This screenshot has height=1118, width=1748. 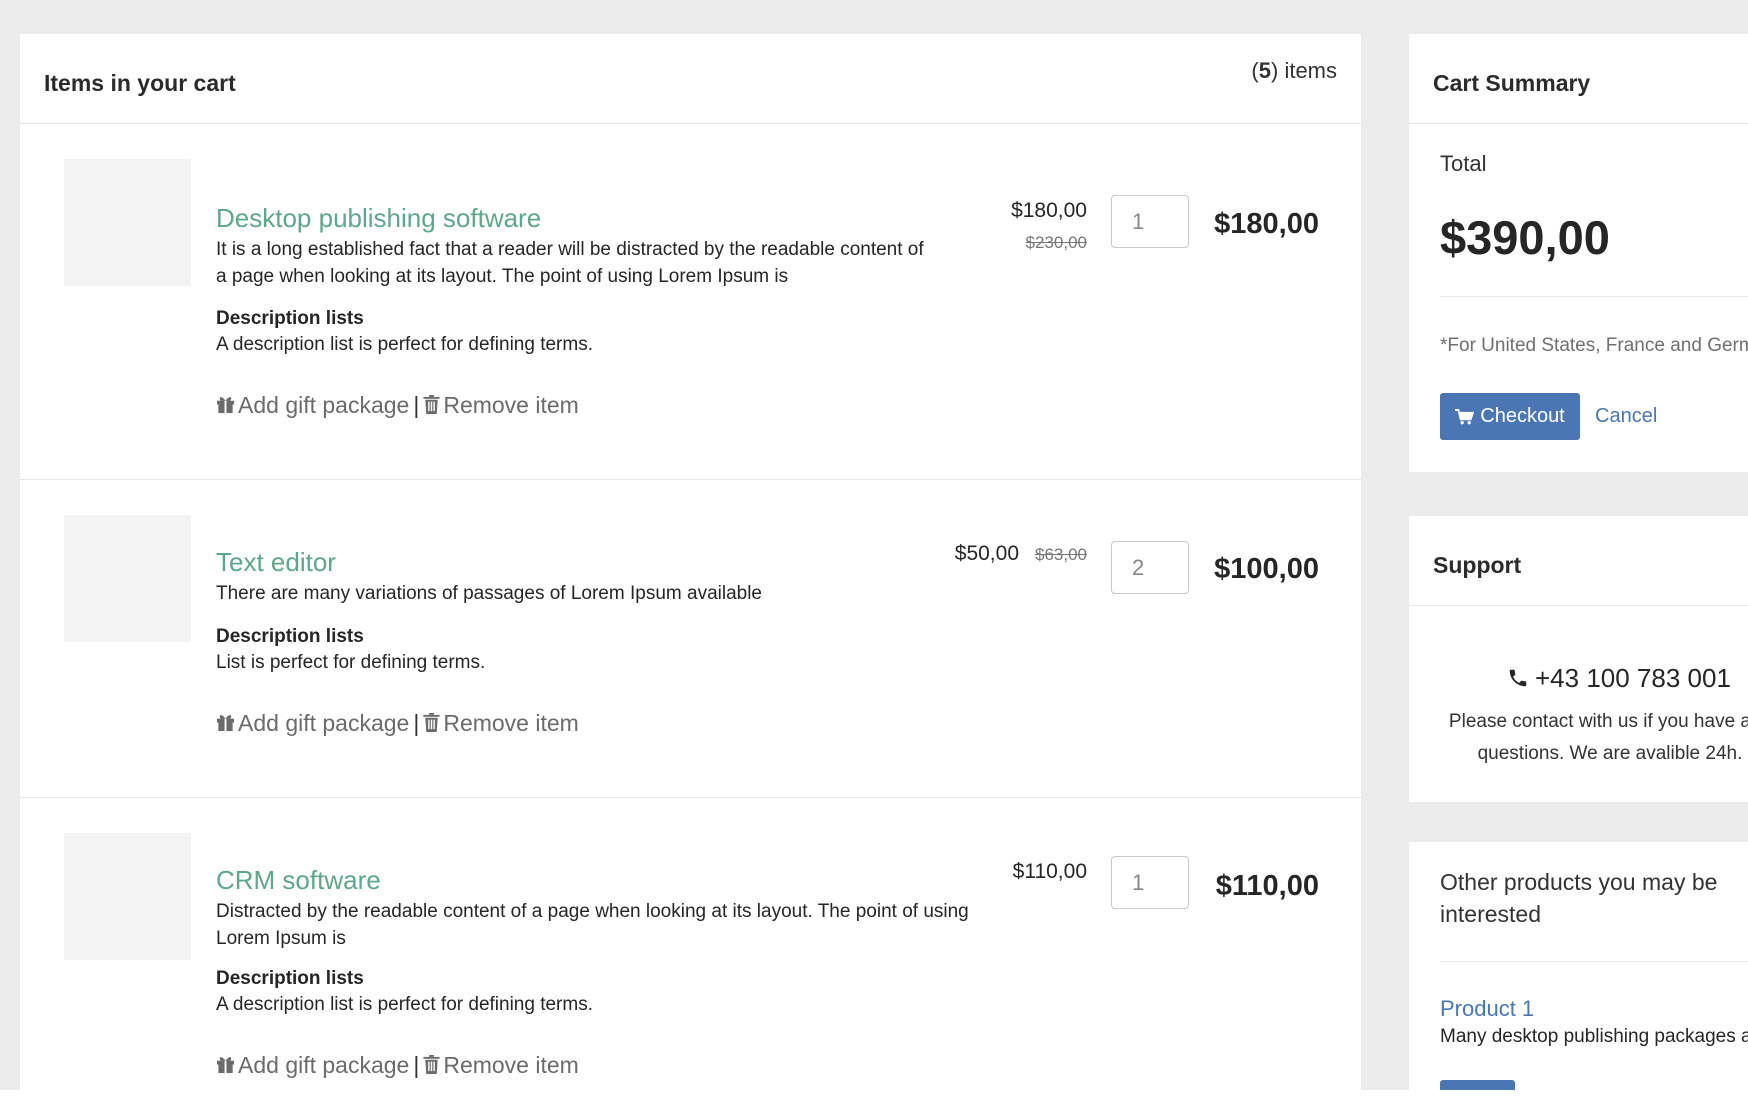 I want to click on total-label: Total, so click(x=1463, y=163).